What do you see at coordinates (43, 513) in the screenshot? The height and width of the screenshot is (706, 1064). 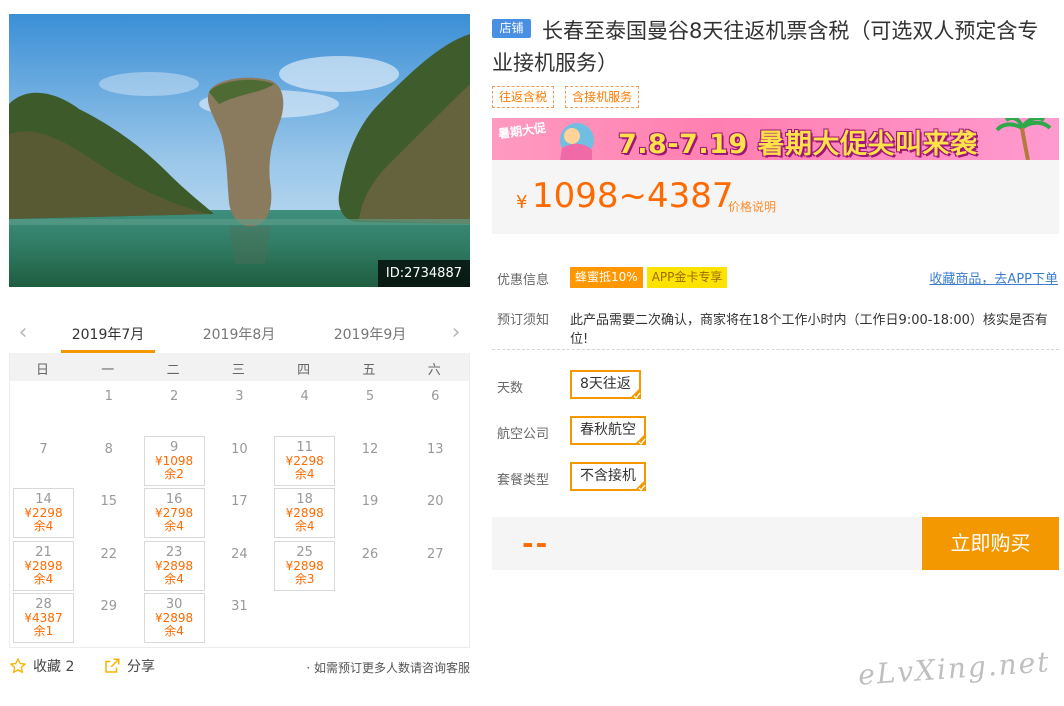 I see `calendar-day-available: 14 ¥2298 余4` at bounding box center [43, 513].